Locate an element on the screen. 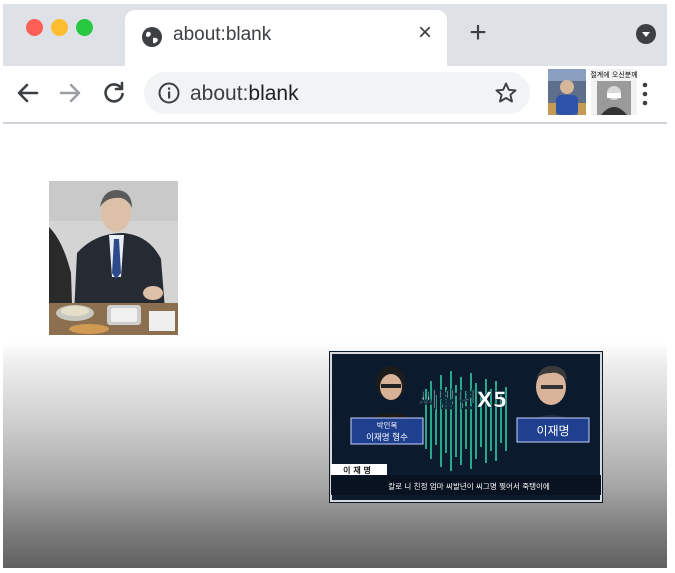  url-text: about:blank is located at coordinates (244, 94).